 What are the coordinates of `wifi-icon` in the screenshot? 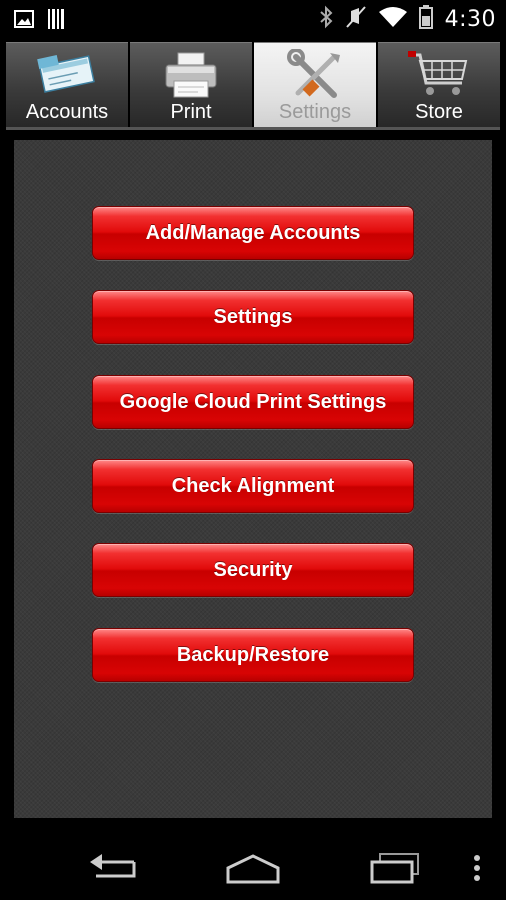 It's located at (392, 19).